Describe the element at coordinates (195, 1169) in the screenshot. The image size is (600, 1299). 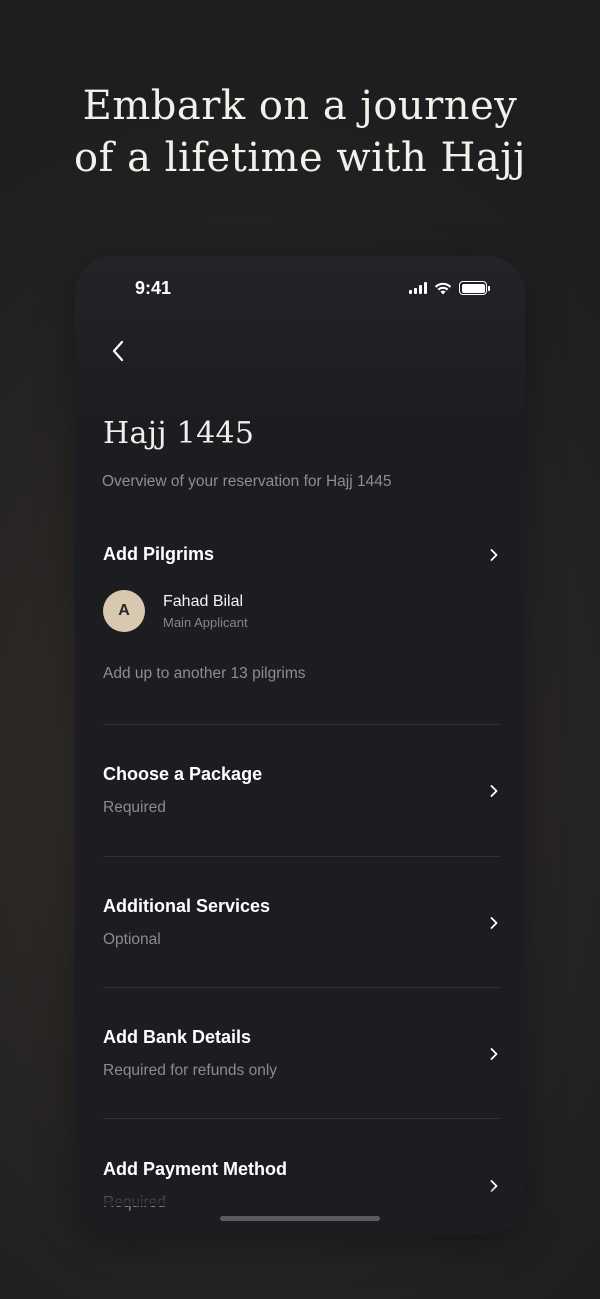
I see `step-title: Add Payment Method` at that location.